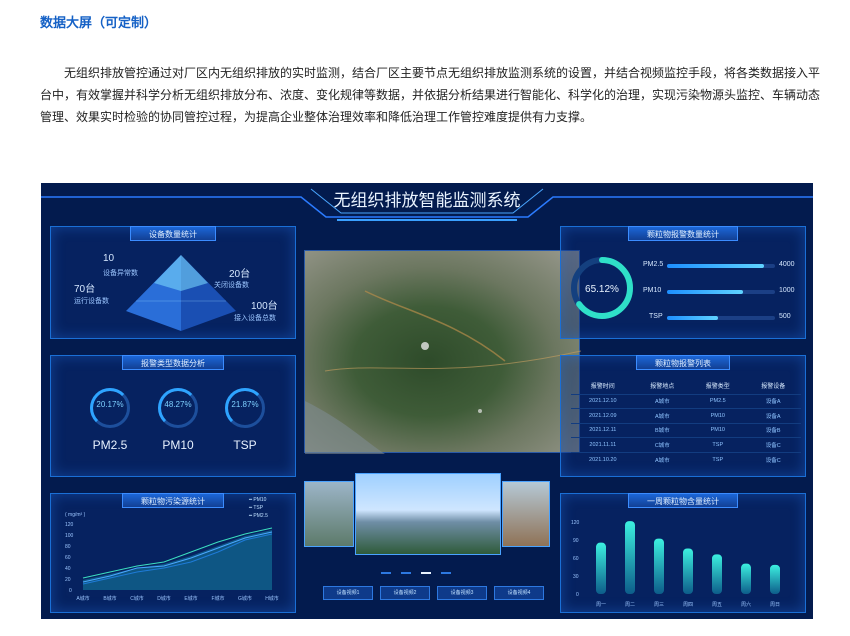 The image size is (850, 636). Describe the element at coordinates (602, 289) in the screenshot. I see `ring-value: 65.12%` at that location.